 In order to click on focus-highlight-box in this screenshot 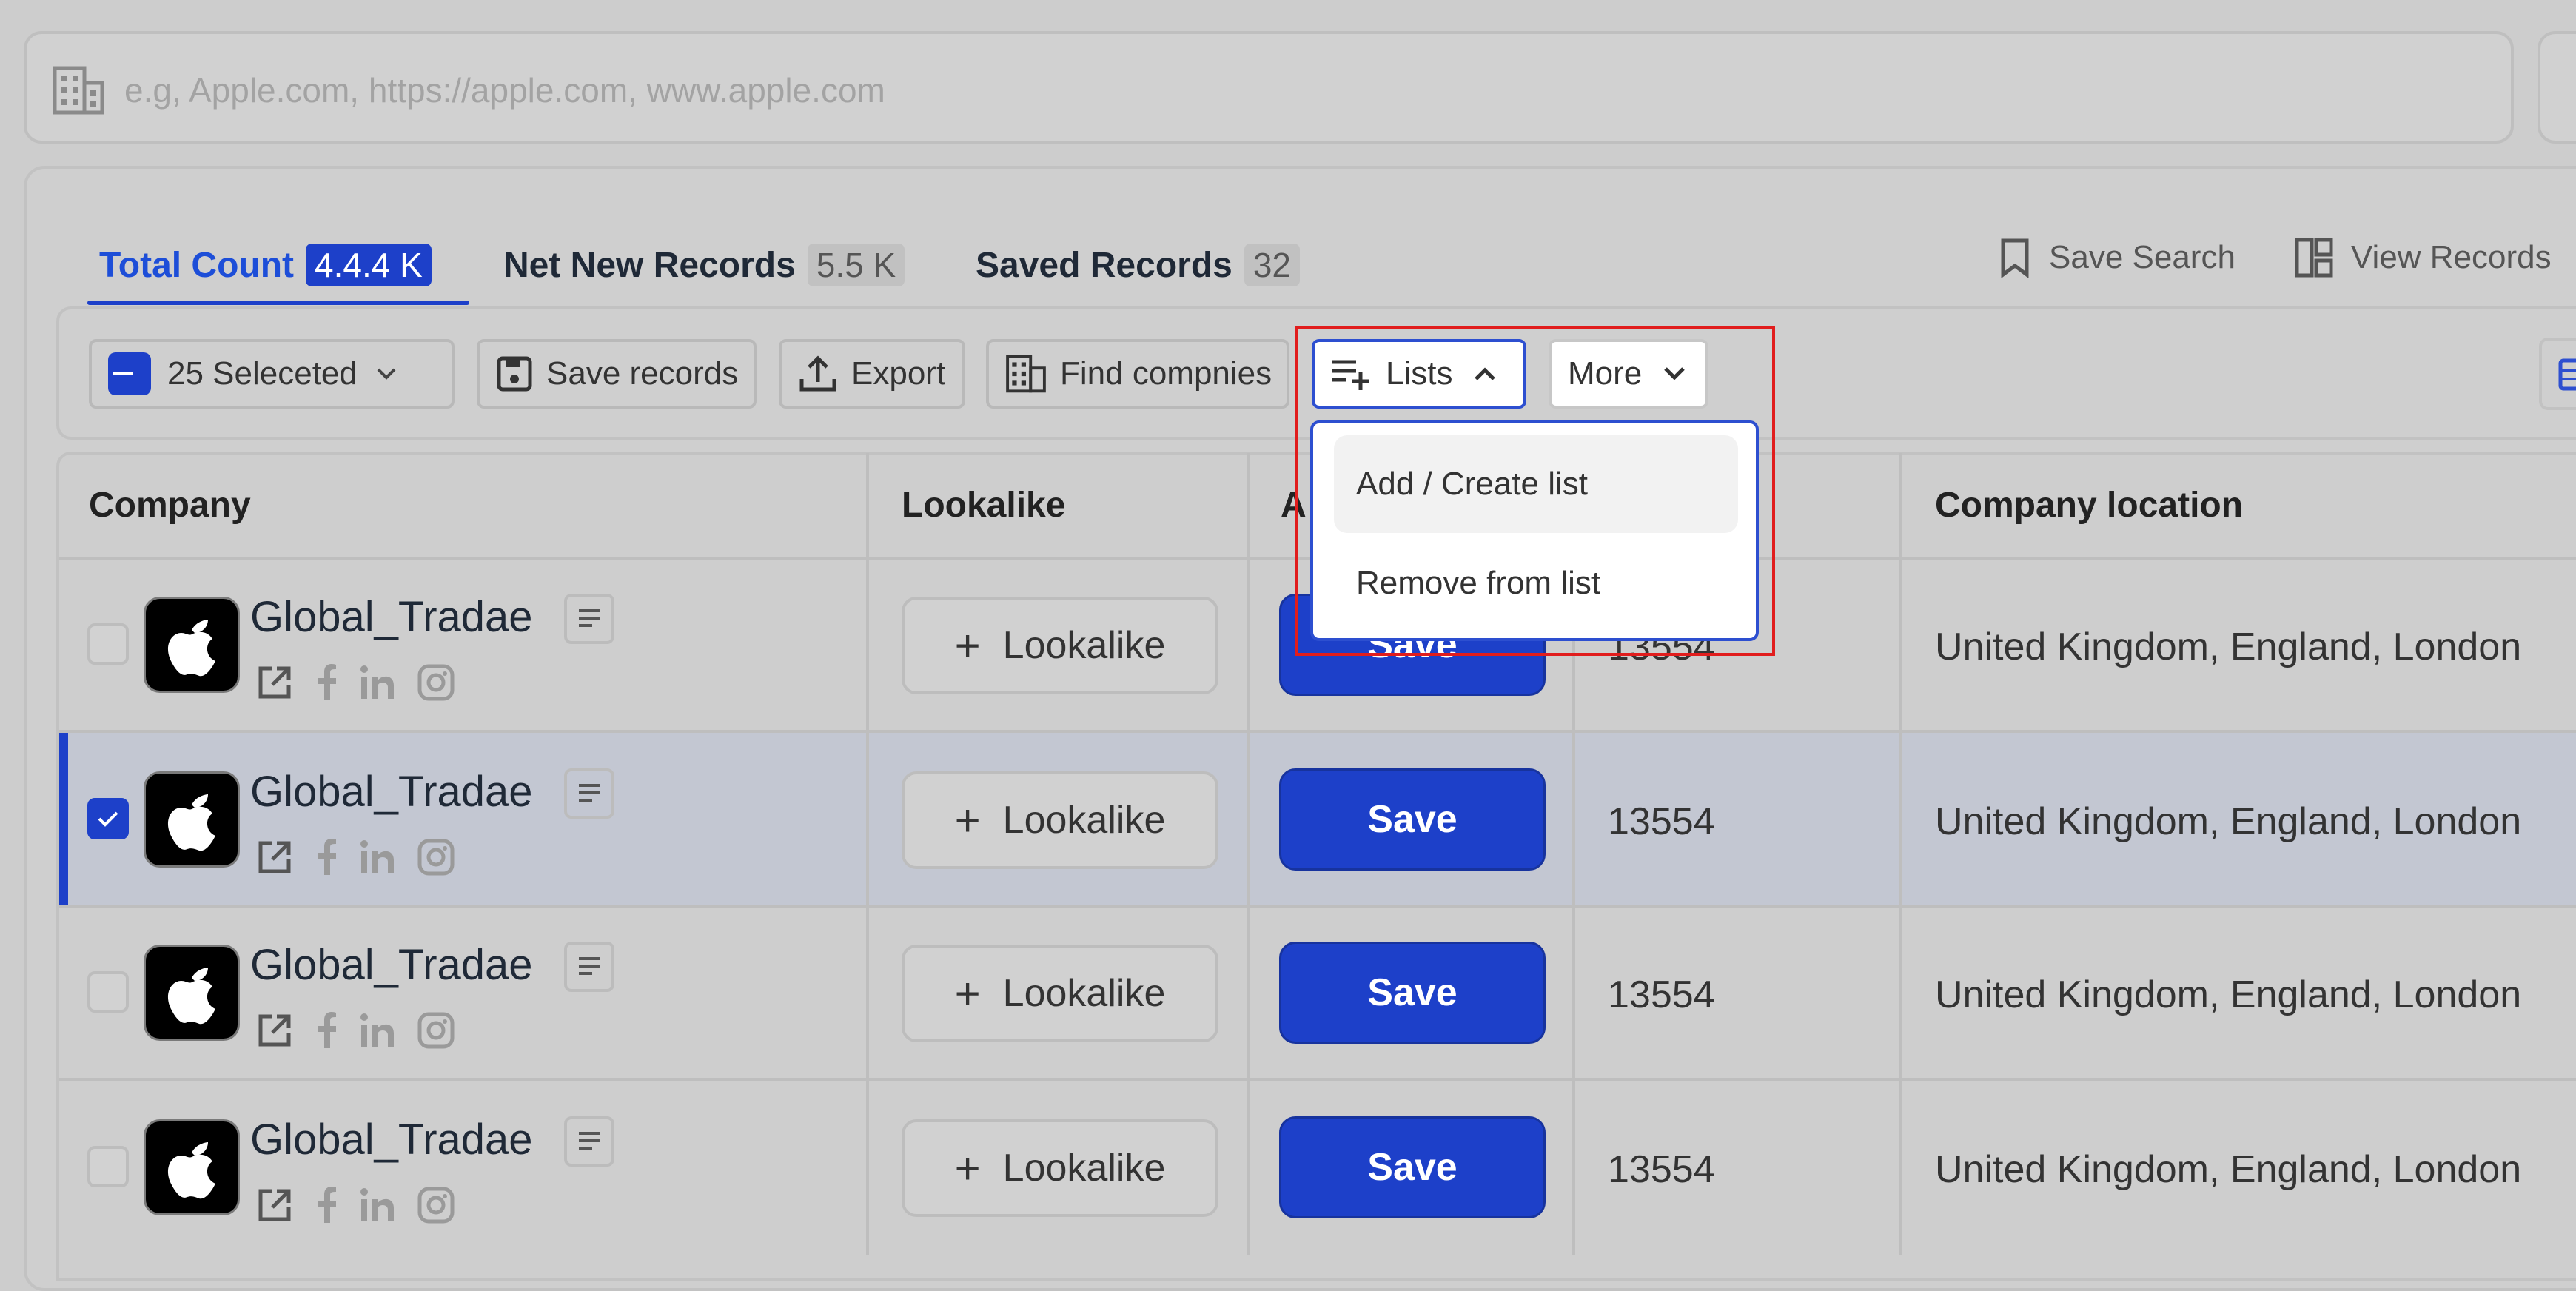, I will do `click(1535, 491)`.